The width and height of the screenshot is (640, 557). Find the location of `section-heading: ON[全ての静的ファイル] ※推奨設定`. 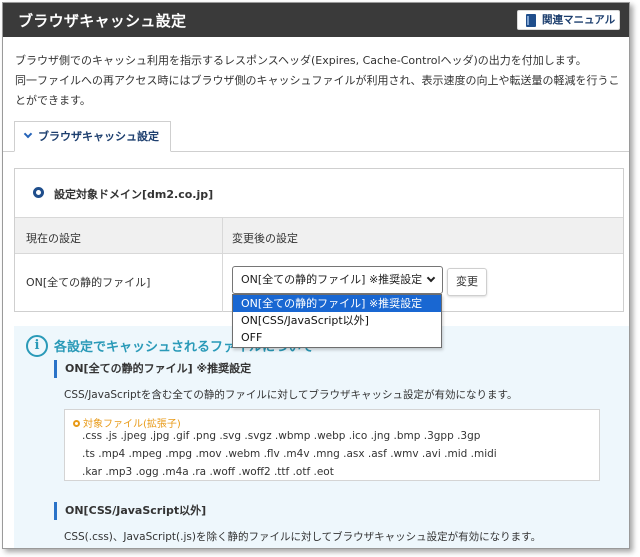

section-heading: ON[全ての静的ファイル] ※推奨設定 is located at coordinates (152, 369).